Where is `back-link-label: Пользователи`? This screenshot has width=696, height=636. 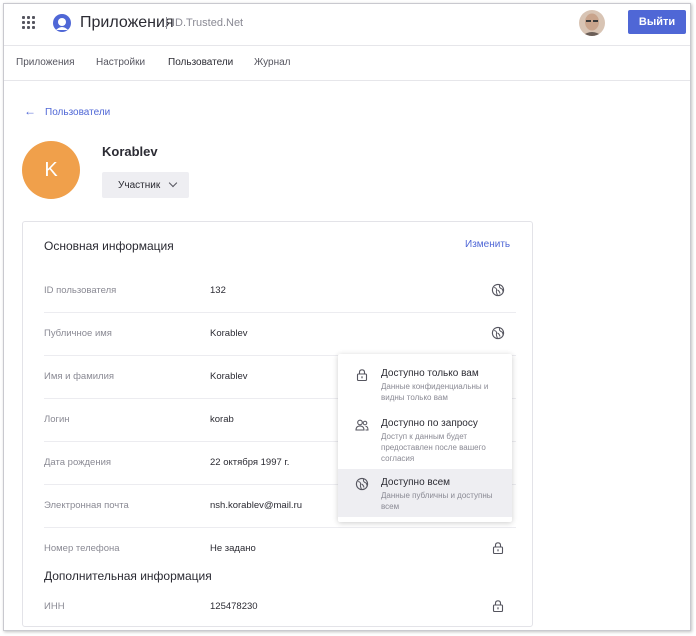 back-link-label: Пользователи is located at coordinates (78, 112).